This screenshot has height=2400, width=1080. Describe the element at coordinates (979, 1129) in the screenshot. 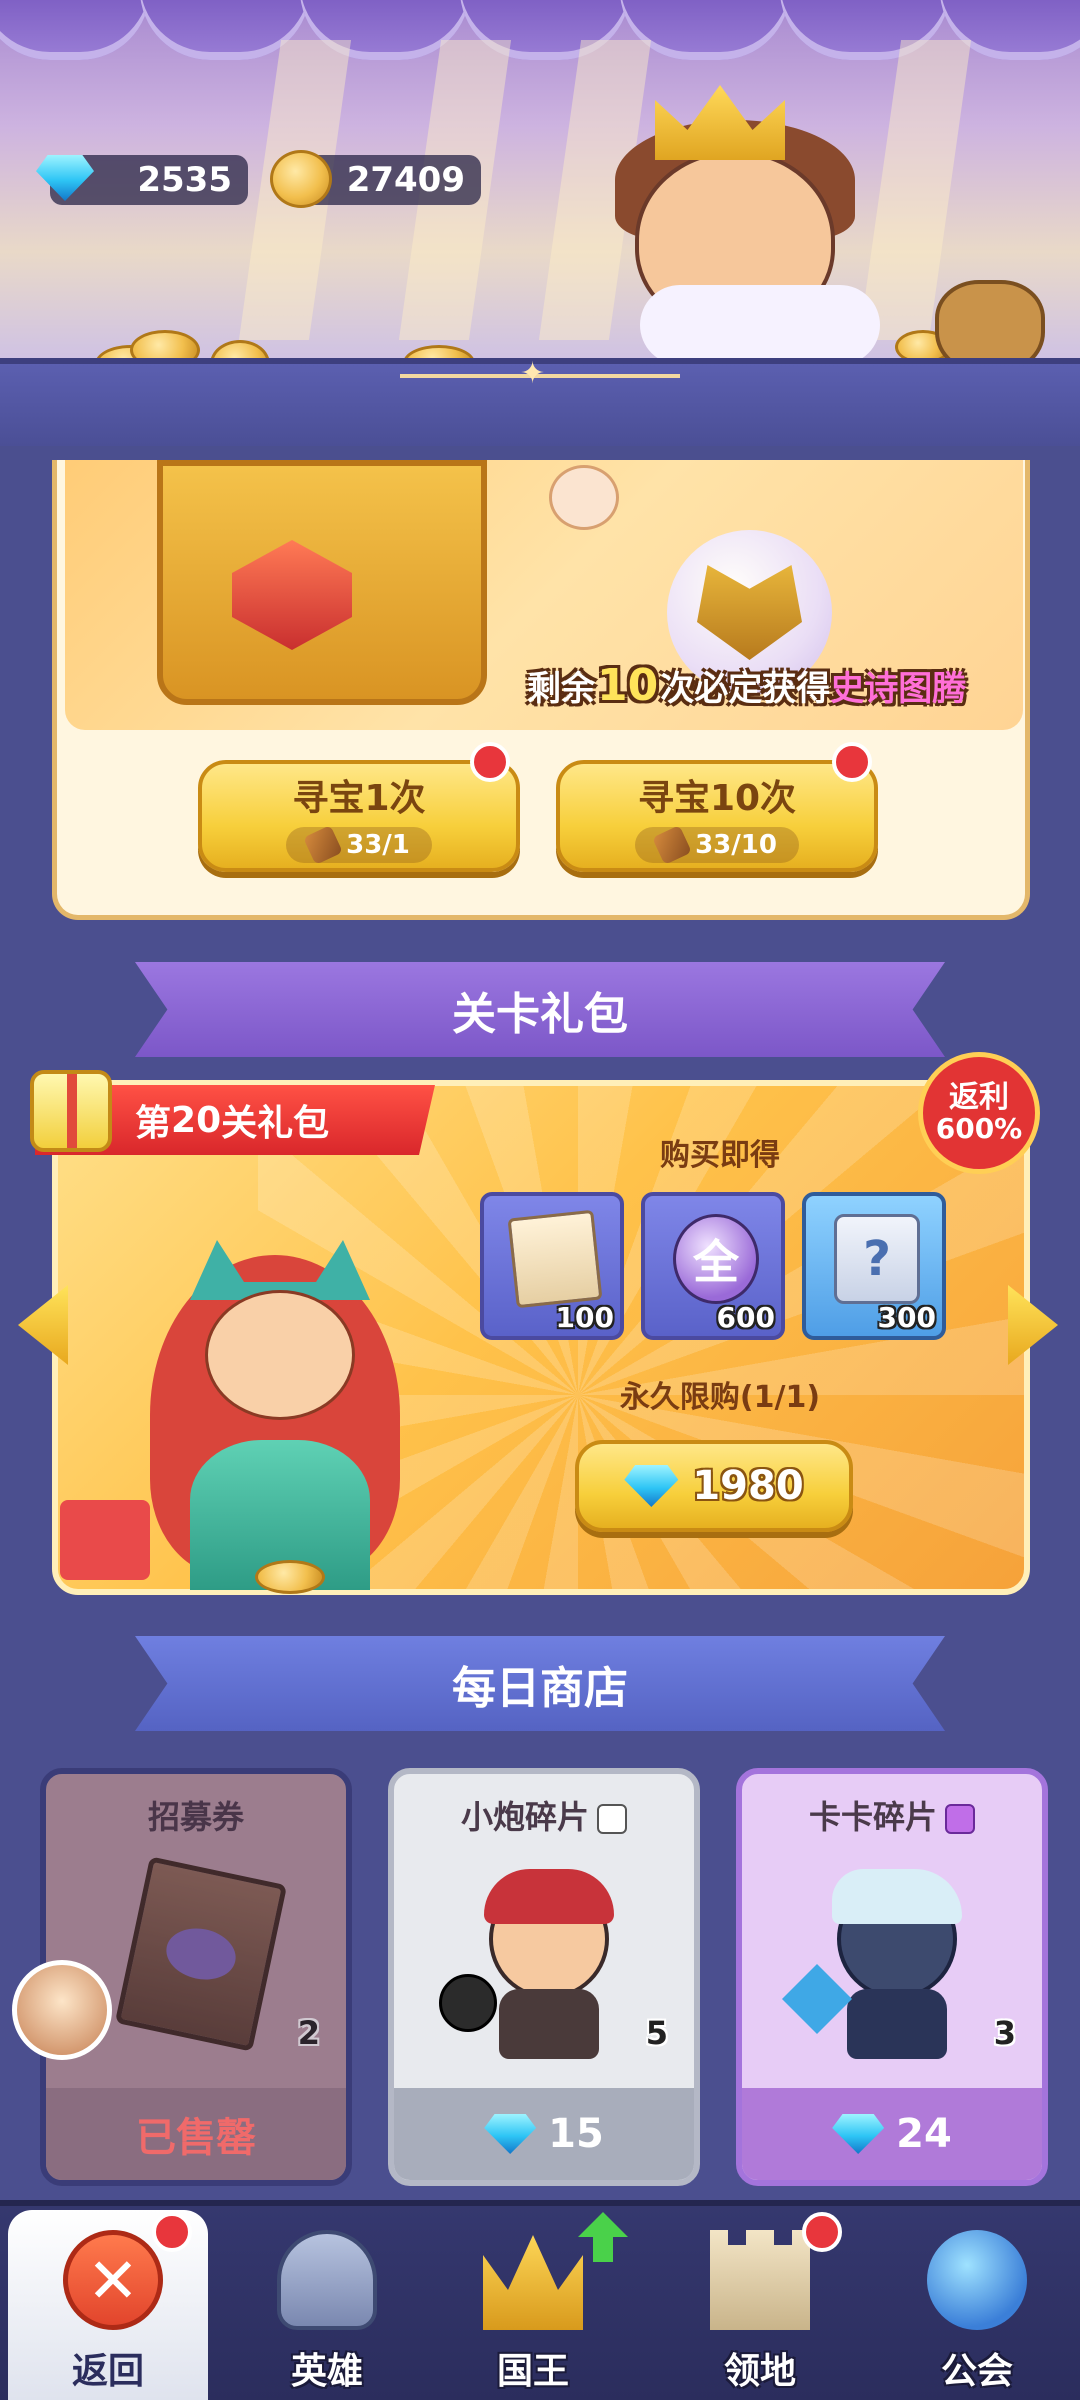

I see `rebate-value: 600%` at that location.